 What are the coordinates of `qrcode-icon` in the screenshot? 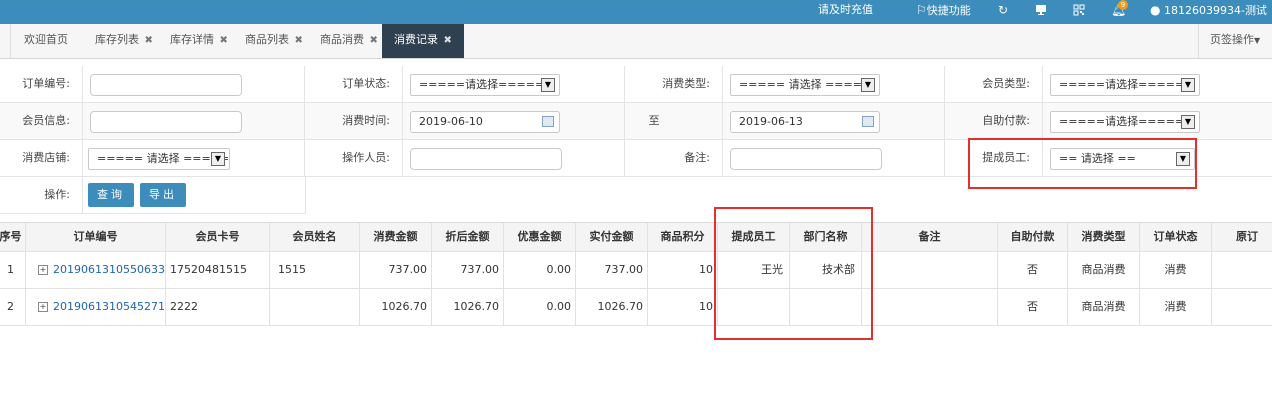 It's located at (1079, 12).